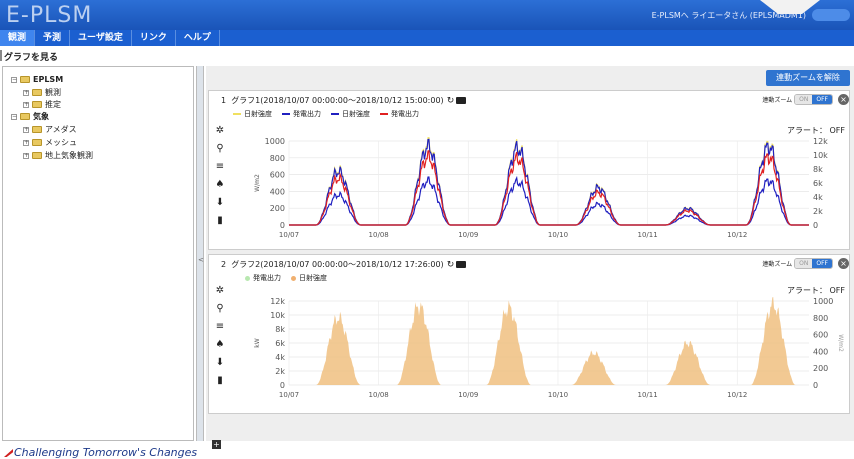 This screenshot has height=459, width=854. I want to click on tree-node-amedas: + アメダス, so click(50, 129).